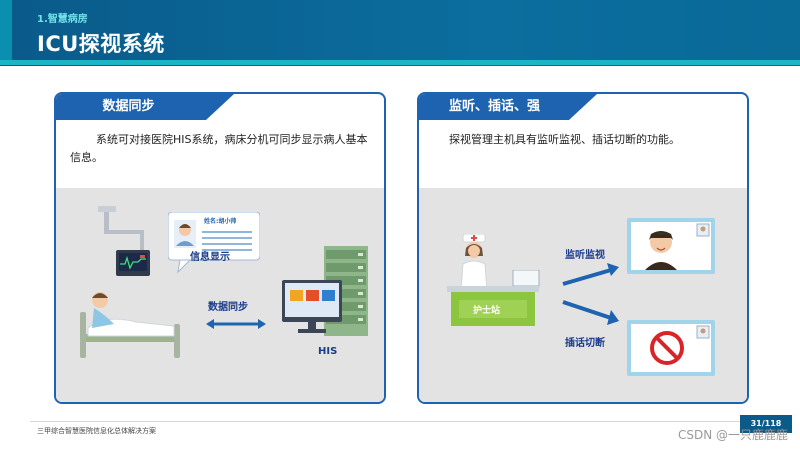 The width and height of the screenshot is (800, 450). I want to click on section-subtitle: 1.智慧病房, so click(62, 19).